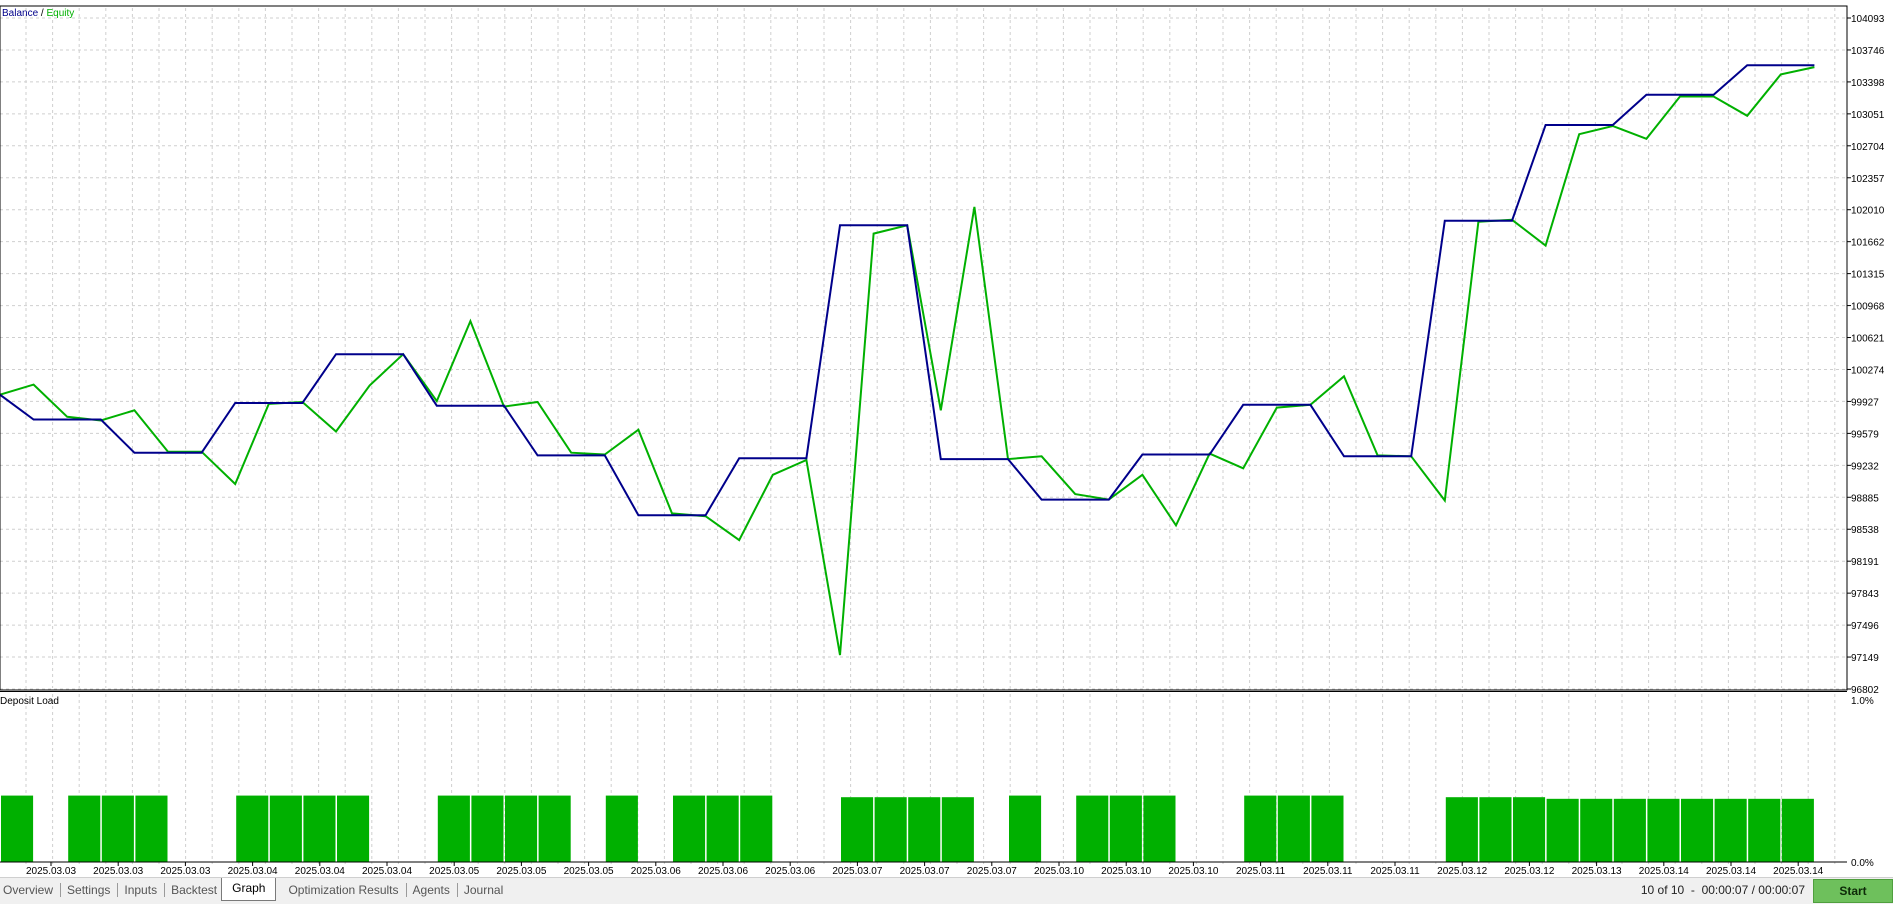  Describe the element at coordinates (1868, 307) in the screenshot. I see `y-tick-label: 100968` at that location.